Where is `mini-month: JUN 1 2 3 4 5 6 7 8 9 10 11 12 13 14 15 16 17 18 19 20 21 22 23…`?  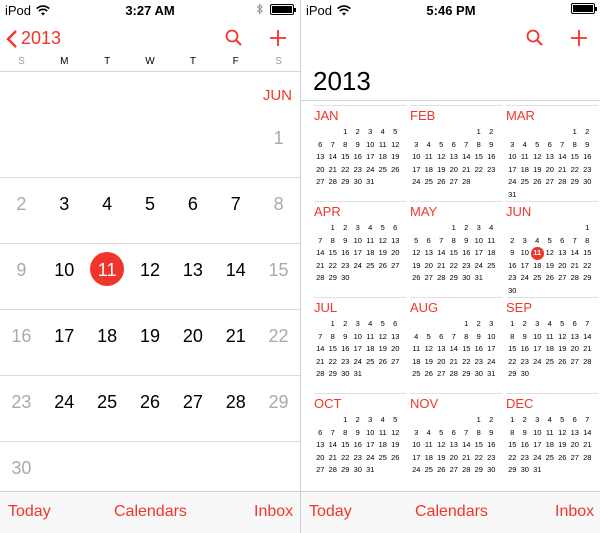
mini-month: JUN 1 2 3 4 5 6 7 8 9 10 11 12 13 14 15 16 17 18 19 20 21 22 23… is located at coordinates (553, 249).